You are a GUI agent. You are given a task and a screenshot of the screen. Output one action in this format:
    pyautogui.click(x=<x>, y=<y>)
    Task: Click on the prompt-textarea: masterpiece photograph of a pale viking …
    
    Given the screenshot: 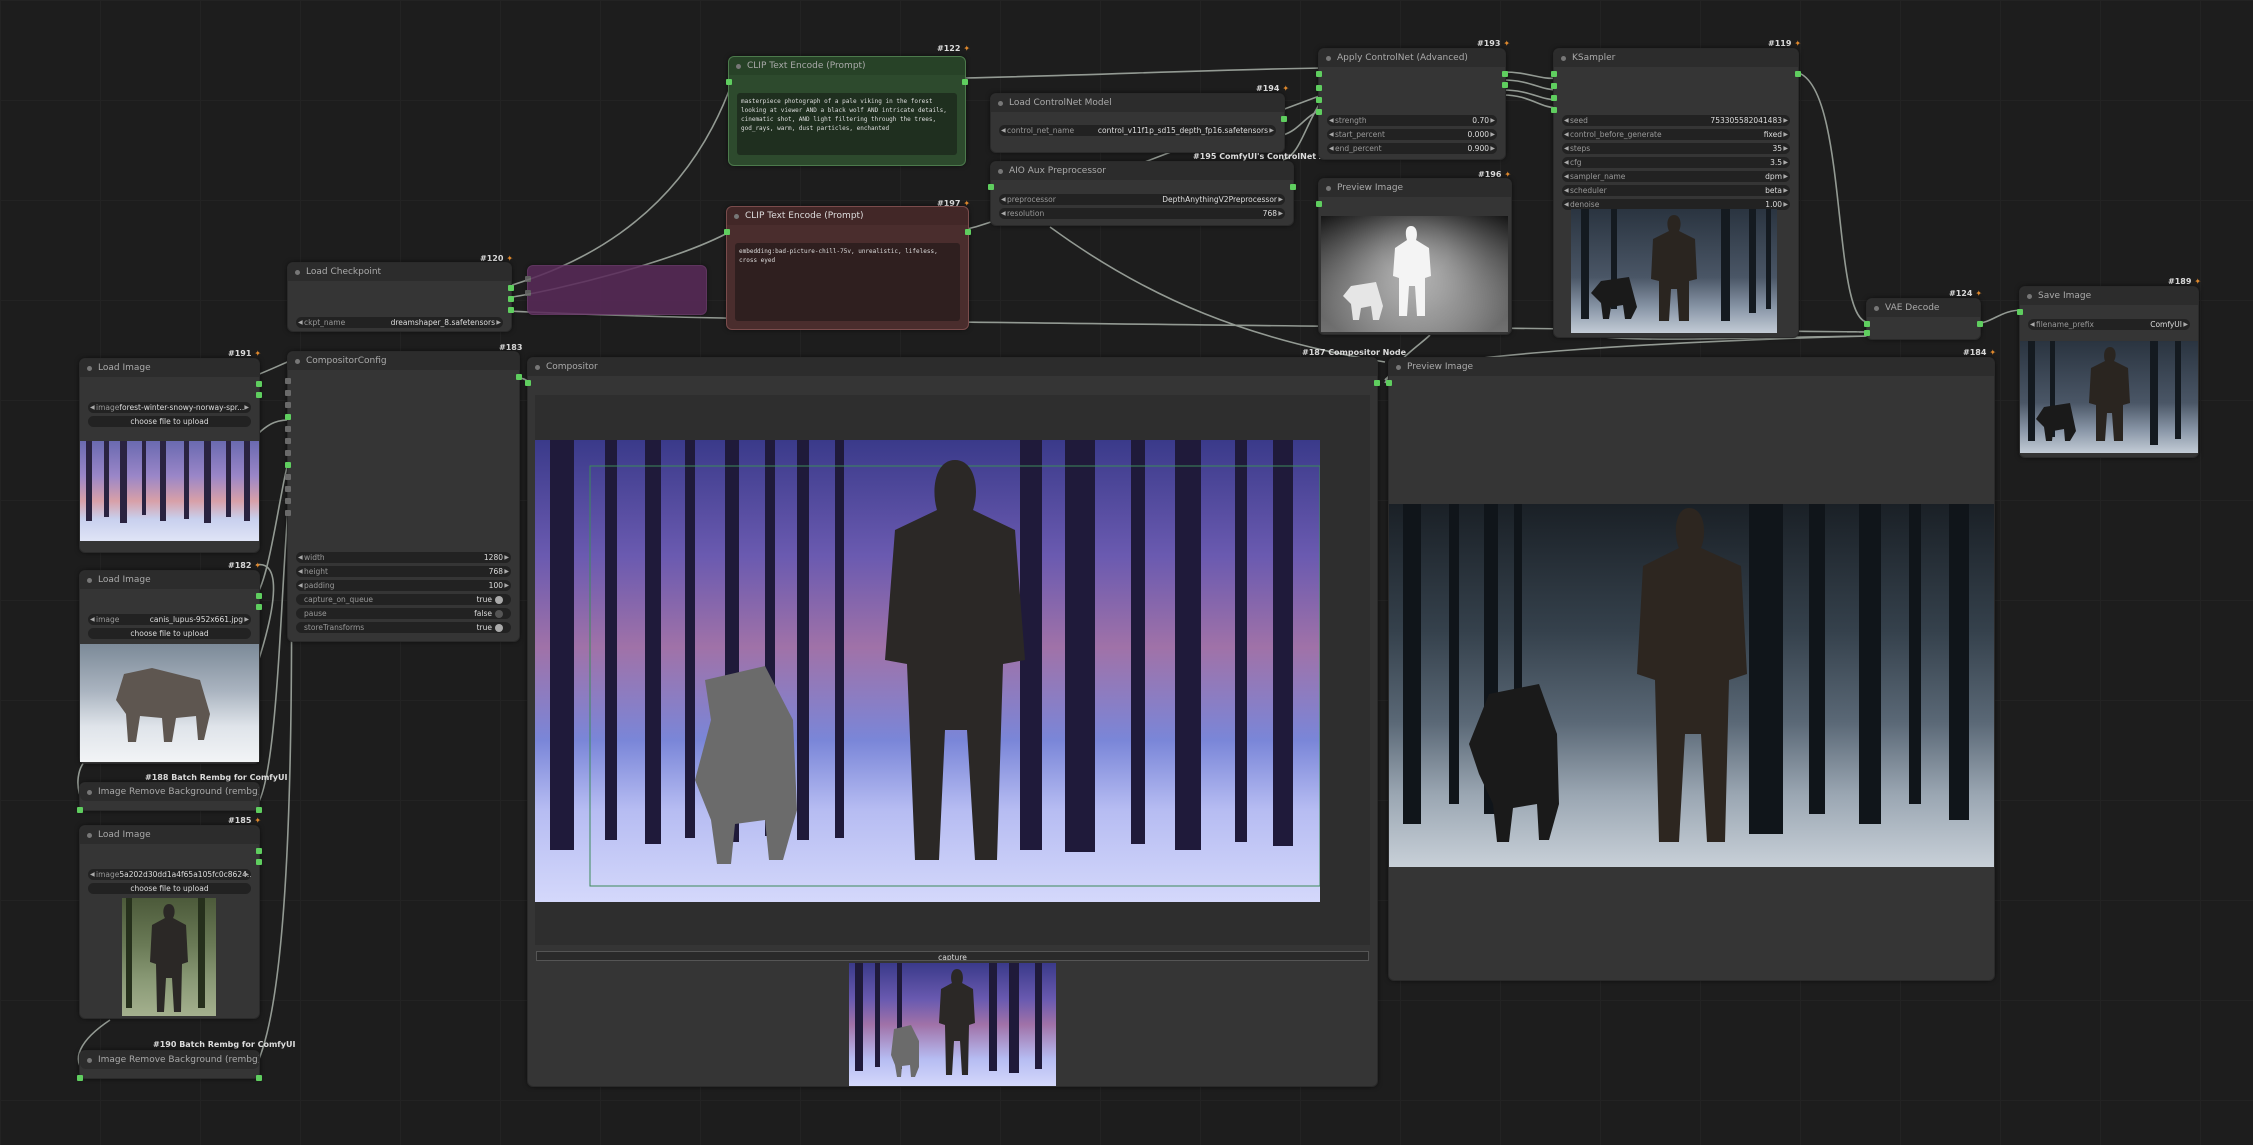 What is the action you would take?
    pyautogui.click(x=847, y=124)
    